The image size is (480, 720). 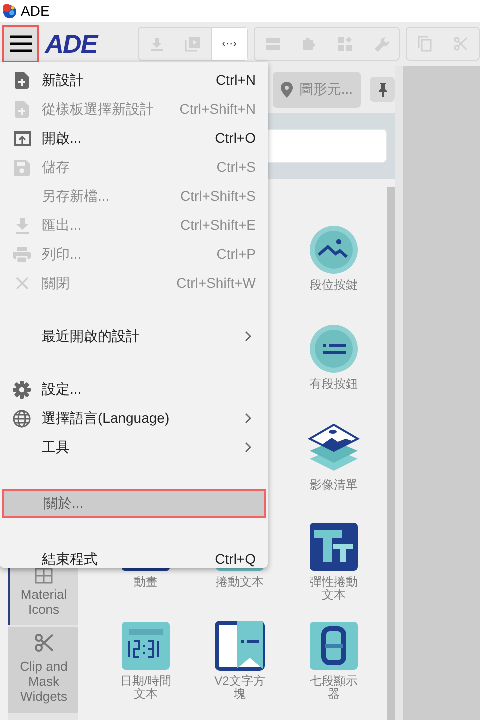 What do you see at coordinates (229, 44) in the screenshot?
I see `code-button: ‹··›` at bounding box center [229, 44].